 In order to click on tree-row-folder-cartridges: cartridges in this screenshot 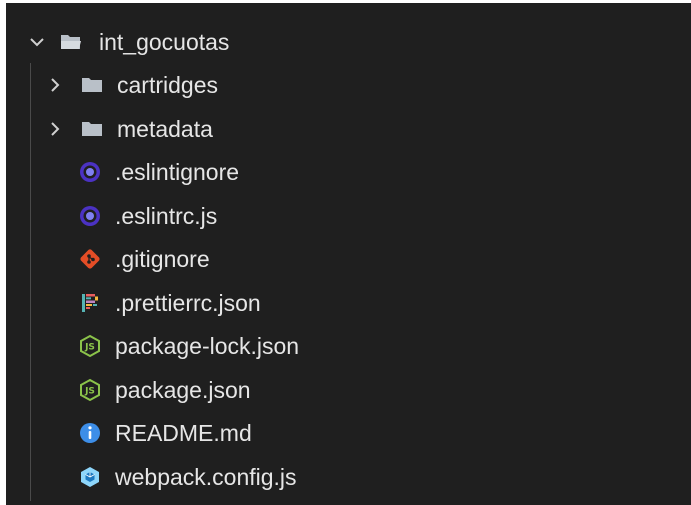, I will do `click(348, 85)`.